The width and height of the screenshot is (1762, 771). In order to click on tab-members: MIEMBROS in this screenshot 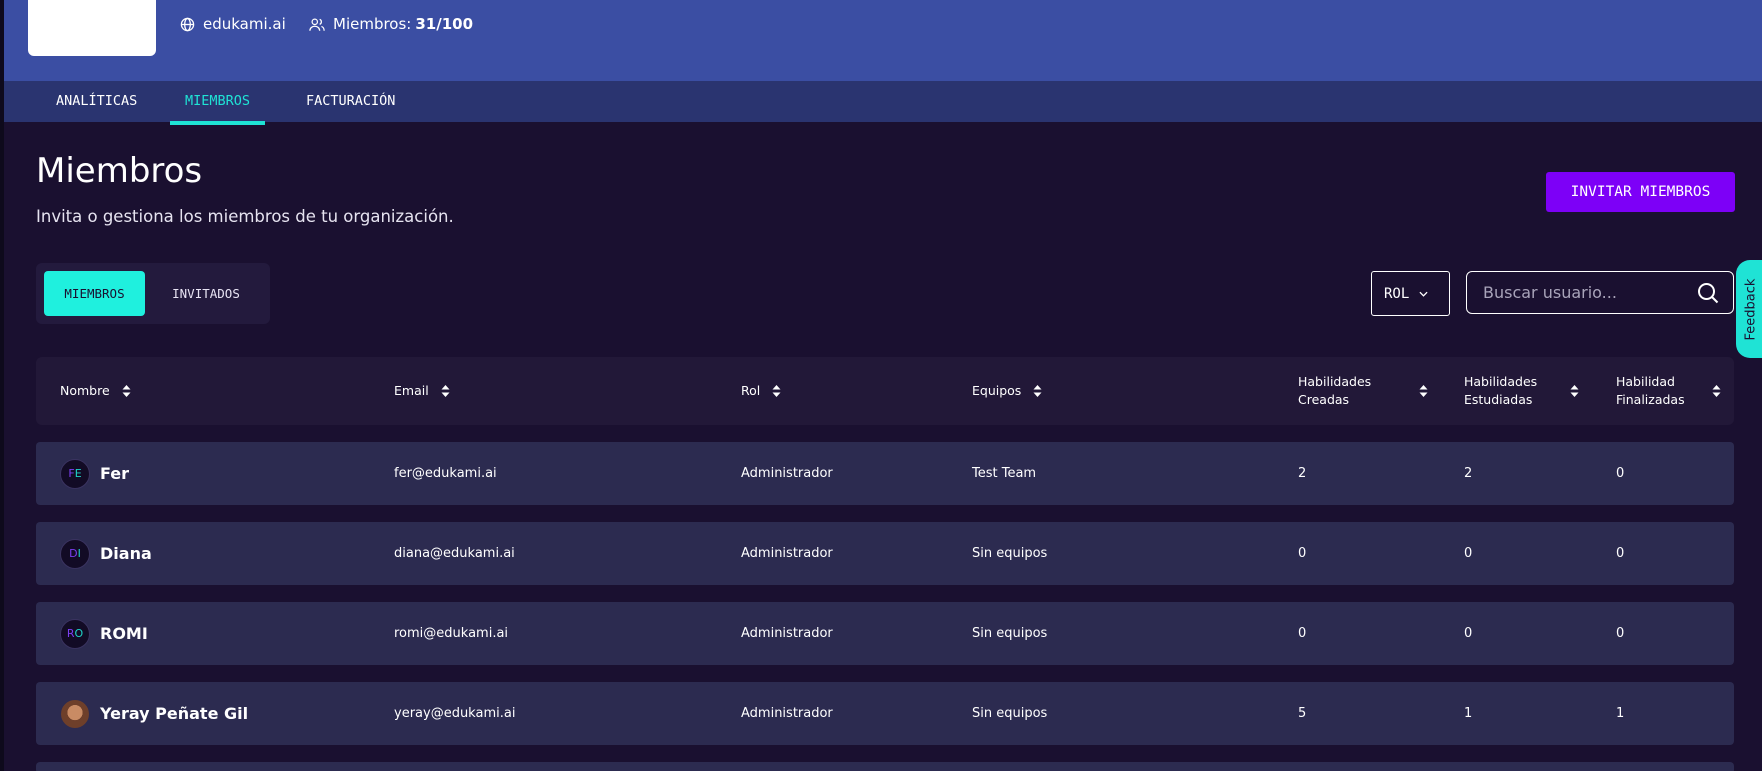, I will do `click(218, 103)`.